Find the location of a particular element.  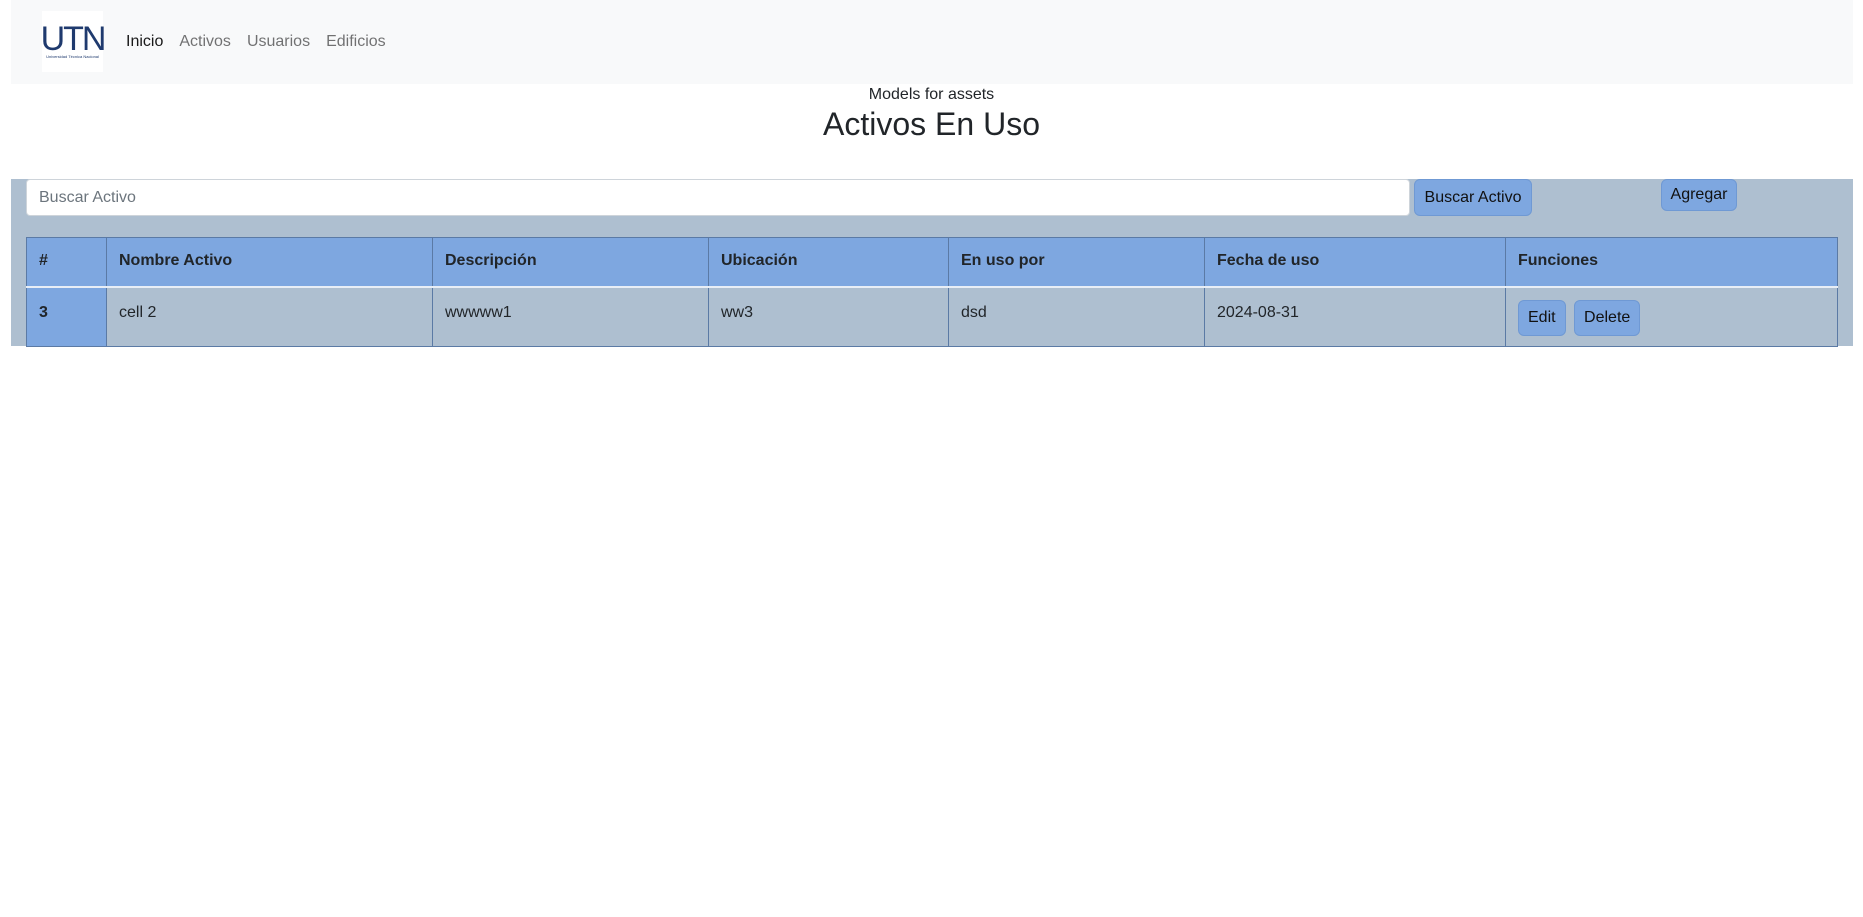

column-header-en-uso-por: En uso por is located at coordinates (1076, 262).